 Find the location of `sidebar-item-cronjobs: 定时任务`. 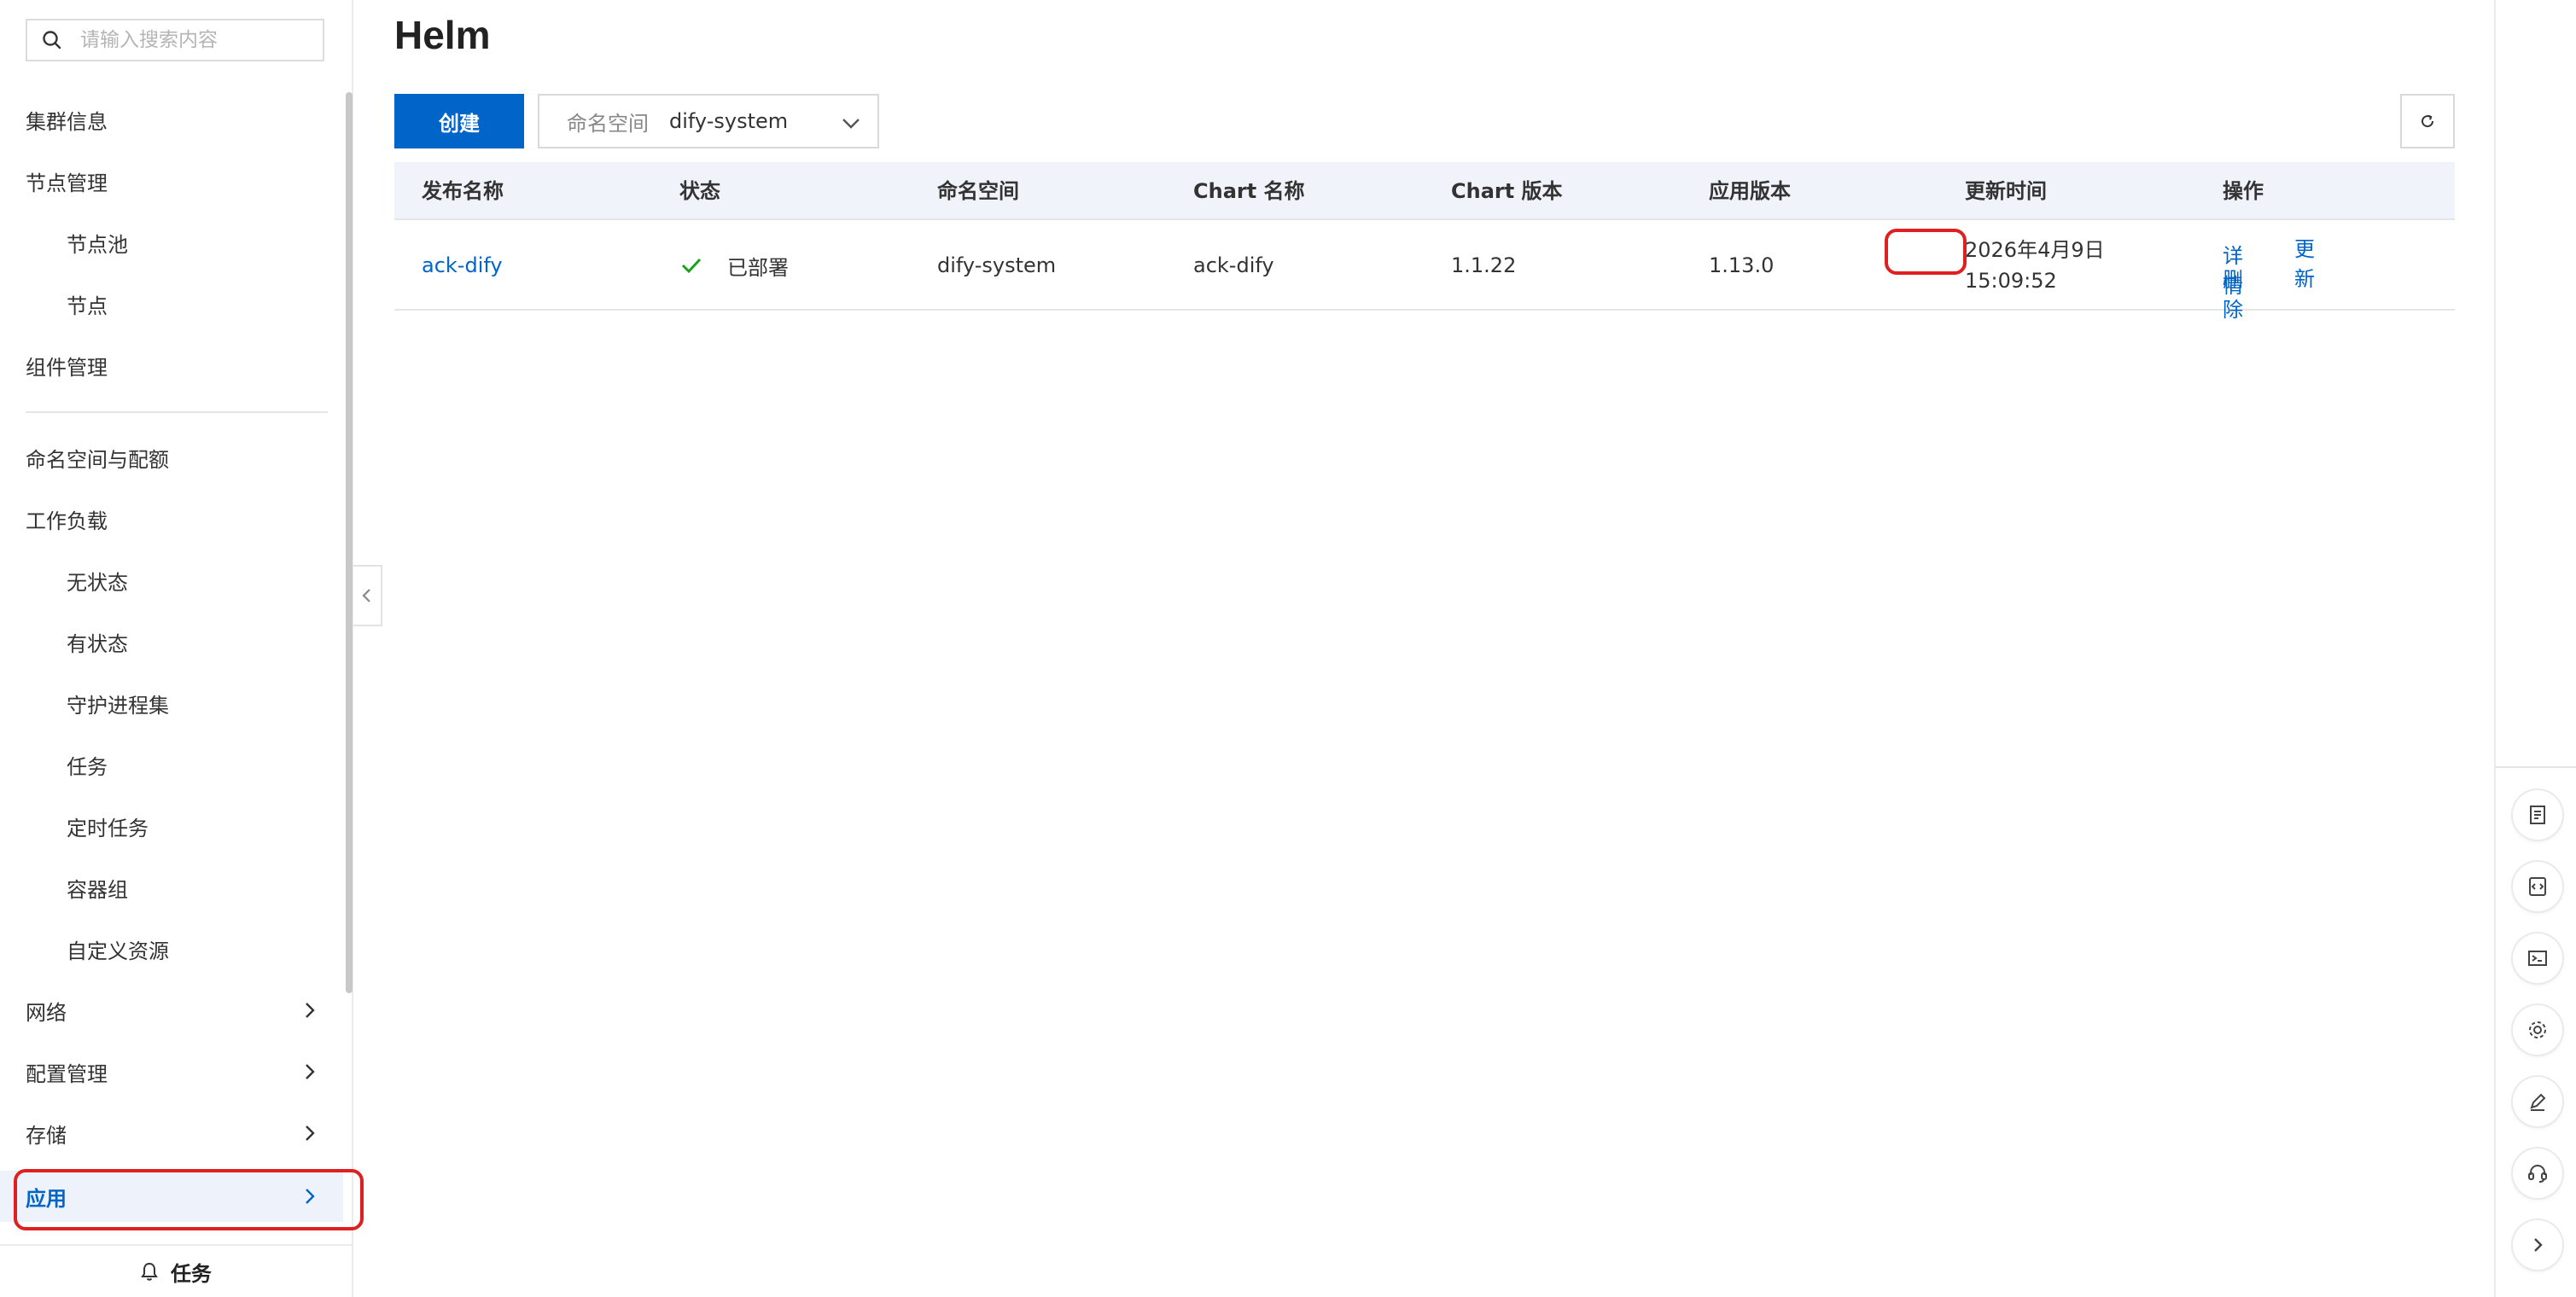

sidebar-item-cronjobs: 定时任务 is located at coordinates (171, 826).